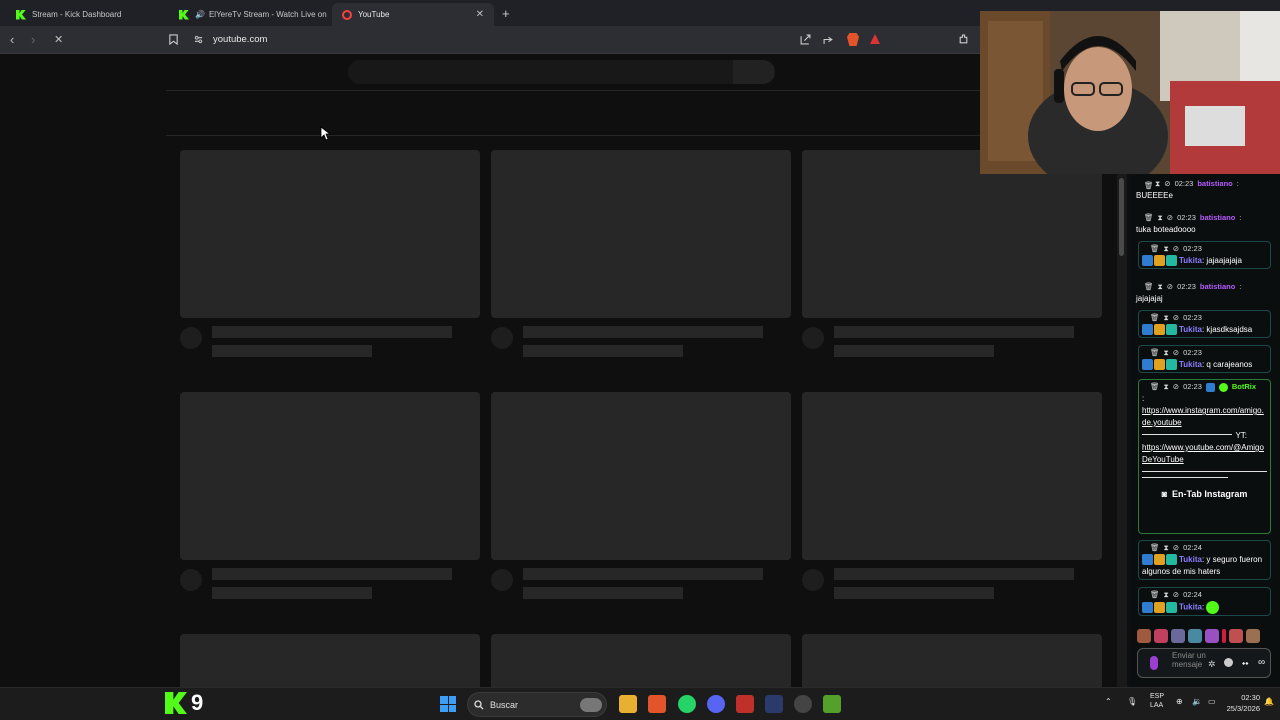 The image size is (1280, 720). Describe the element at coordinates (448, 704) in the screenshot. I see `windows-start-icon` at that location.